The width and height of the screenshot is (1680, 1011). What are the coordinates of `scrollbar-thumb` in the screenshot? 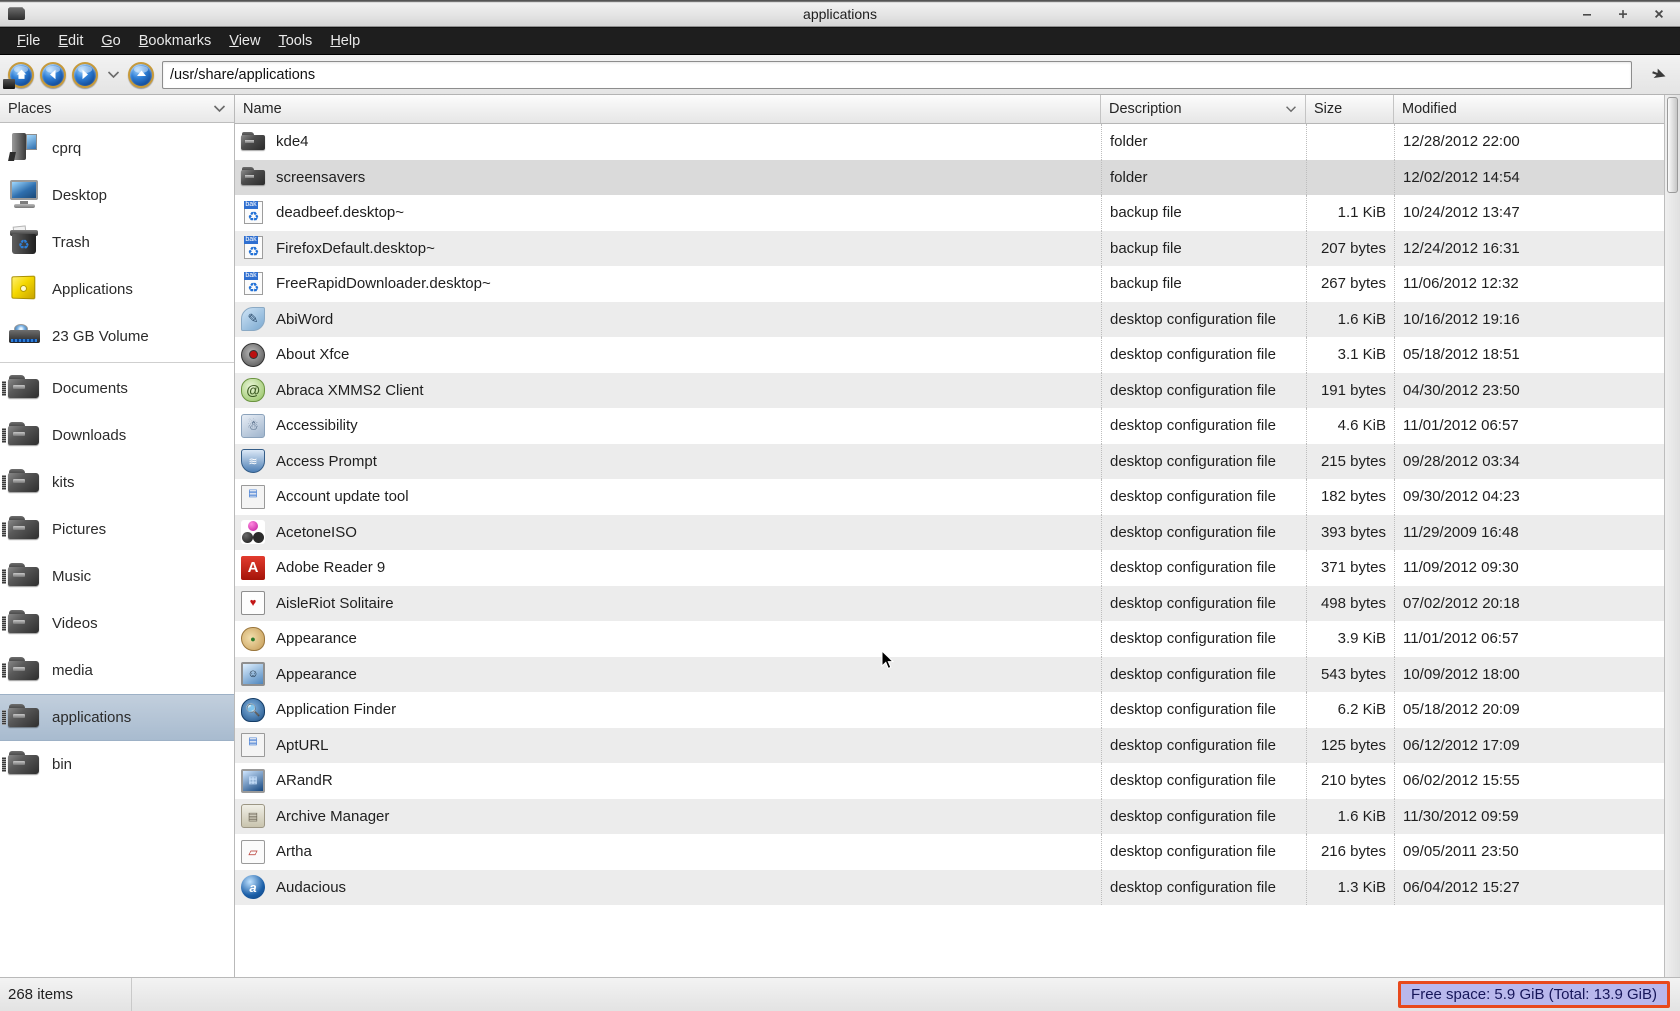 It's located at (1672, 145).